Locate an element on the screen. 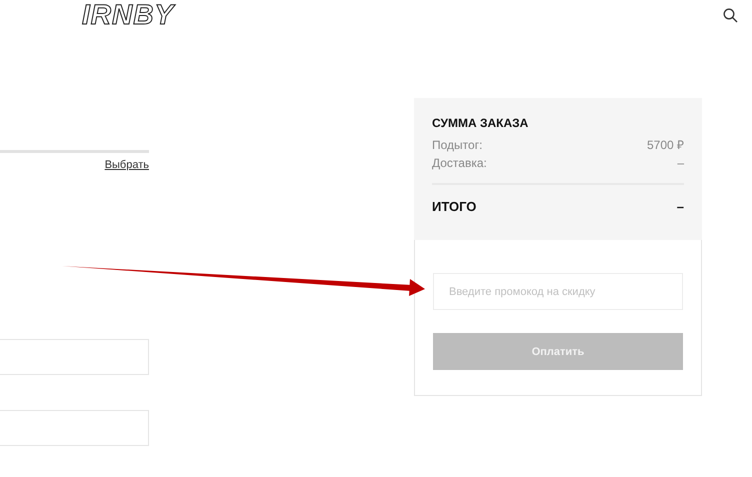 This screenshot has width=752, height=477. search-icon is located at coordinates (730, 15).